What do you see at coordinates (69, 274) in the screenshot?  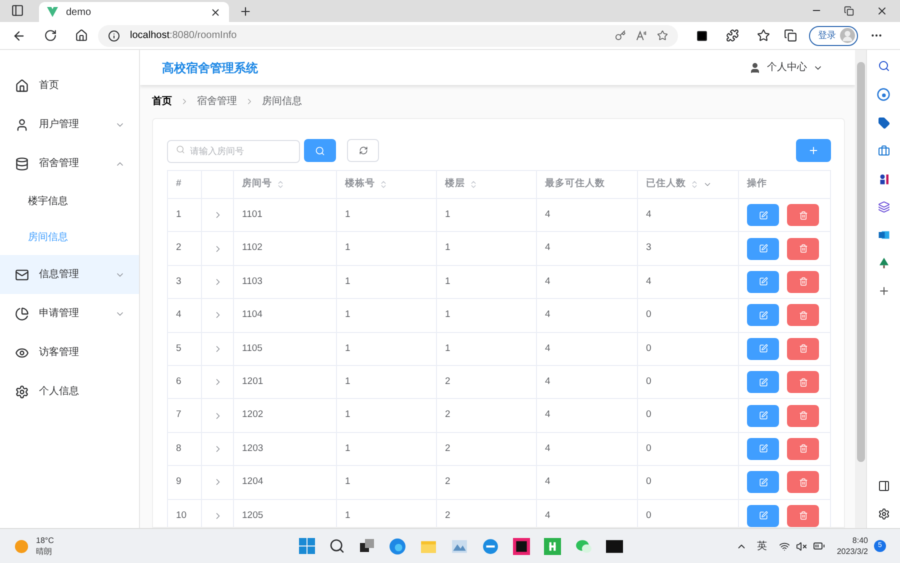 I see `sidebar-item: 信息管理` at bounding box center [69, 274].